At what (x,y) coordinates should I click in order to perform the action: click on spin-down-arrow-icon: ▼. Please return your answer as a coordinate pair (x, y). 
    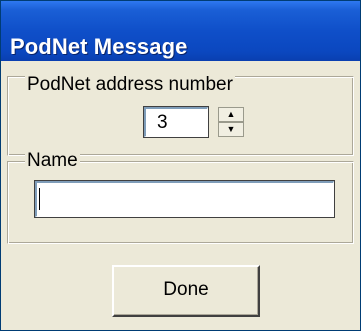
    Looking at the image, I should click on (231, 129).